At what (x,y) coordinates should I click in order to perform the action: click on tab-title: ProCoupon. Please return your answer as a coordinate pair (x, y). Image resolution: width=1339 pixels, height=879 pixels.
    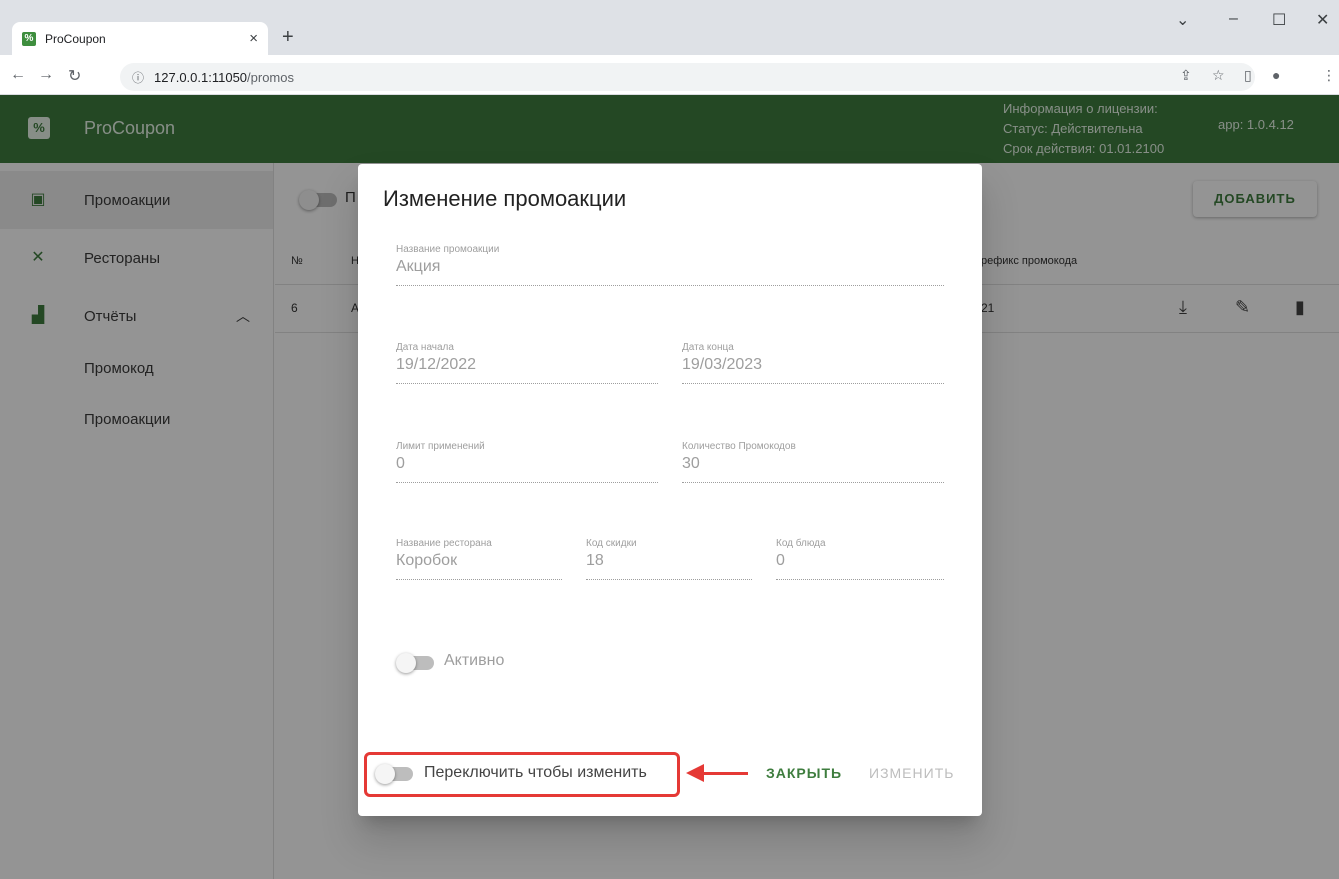
    Looking at the image, I should click on (75, 38).